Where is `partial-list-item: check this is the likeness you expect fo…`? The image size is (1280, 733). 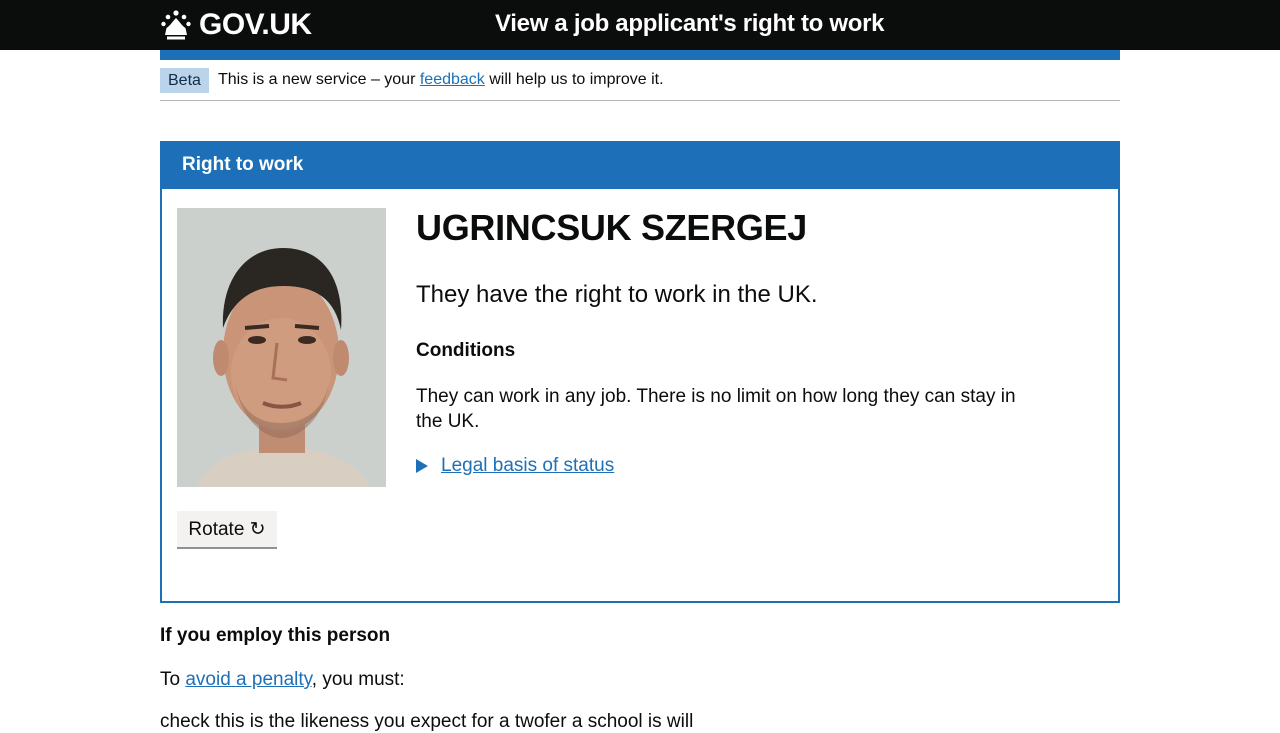
partial-list-item: check this is the likeness you expect fo… is located at coordinates (427, 721).